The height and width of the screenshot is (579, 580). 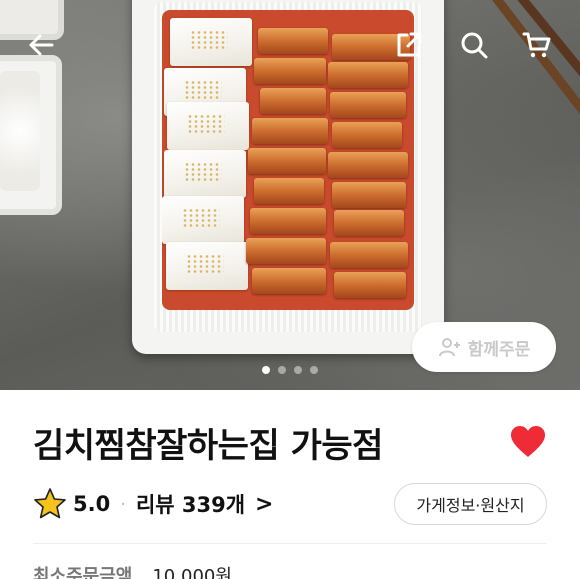 What do you see at coordinates (83, 572) in the screenshot?
I see `min-order-label: 최소주문금액` at bounding box center [83, 572].